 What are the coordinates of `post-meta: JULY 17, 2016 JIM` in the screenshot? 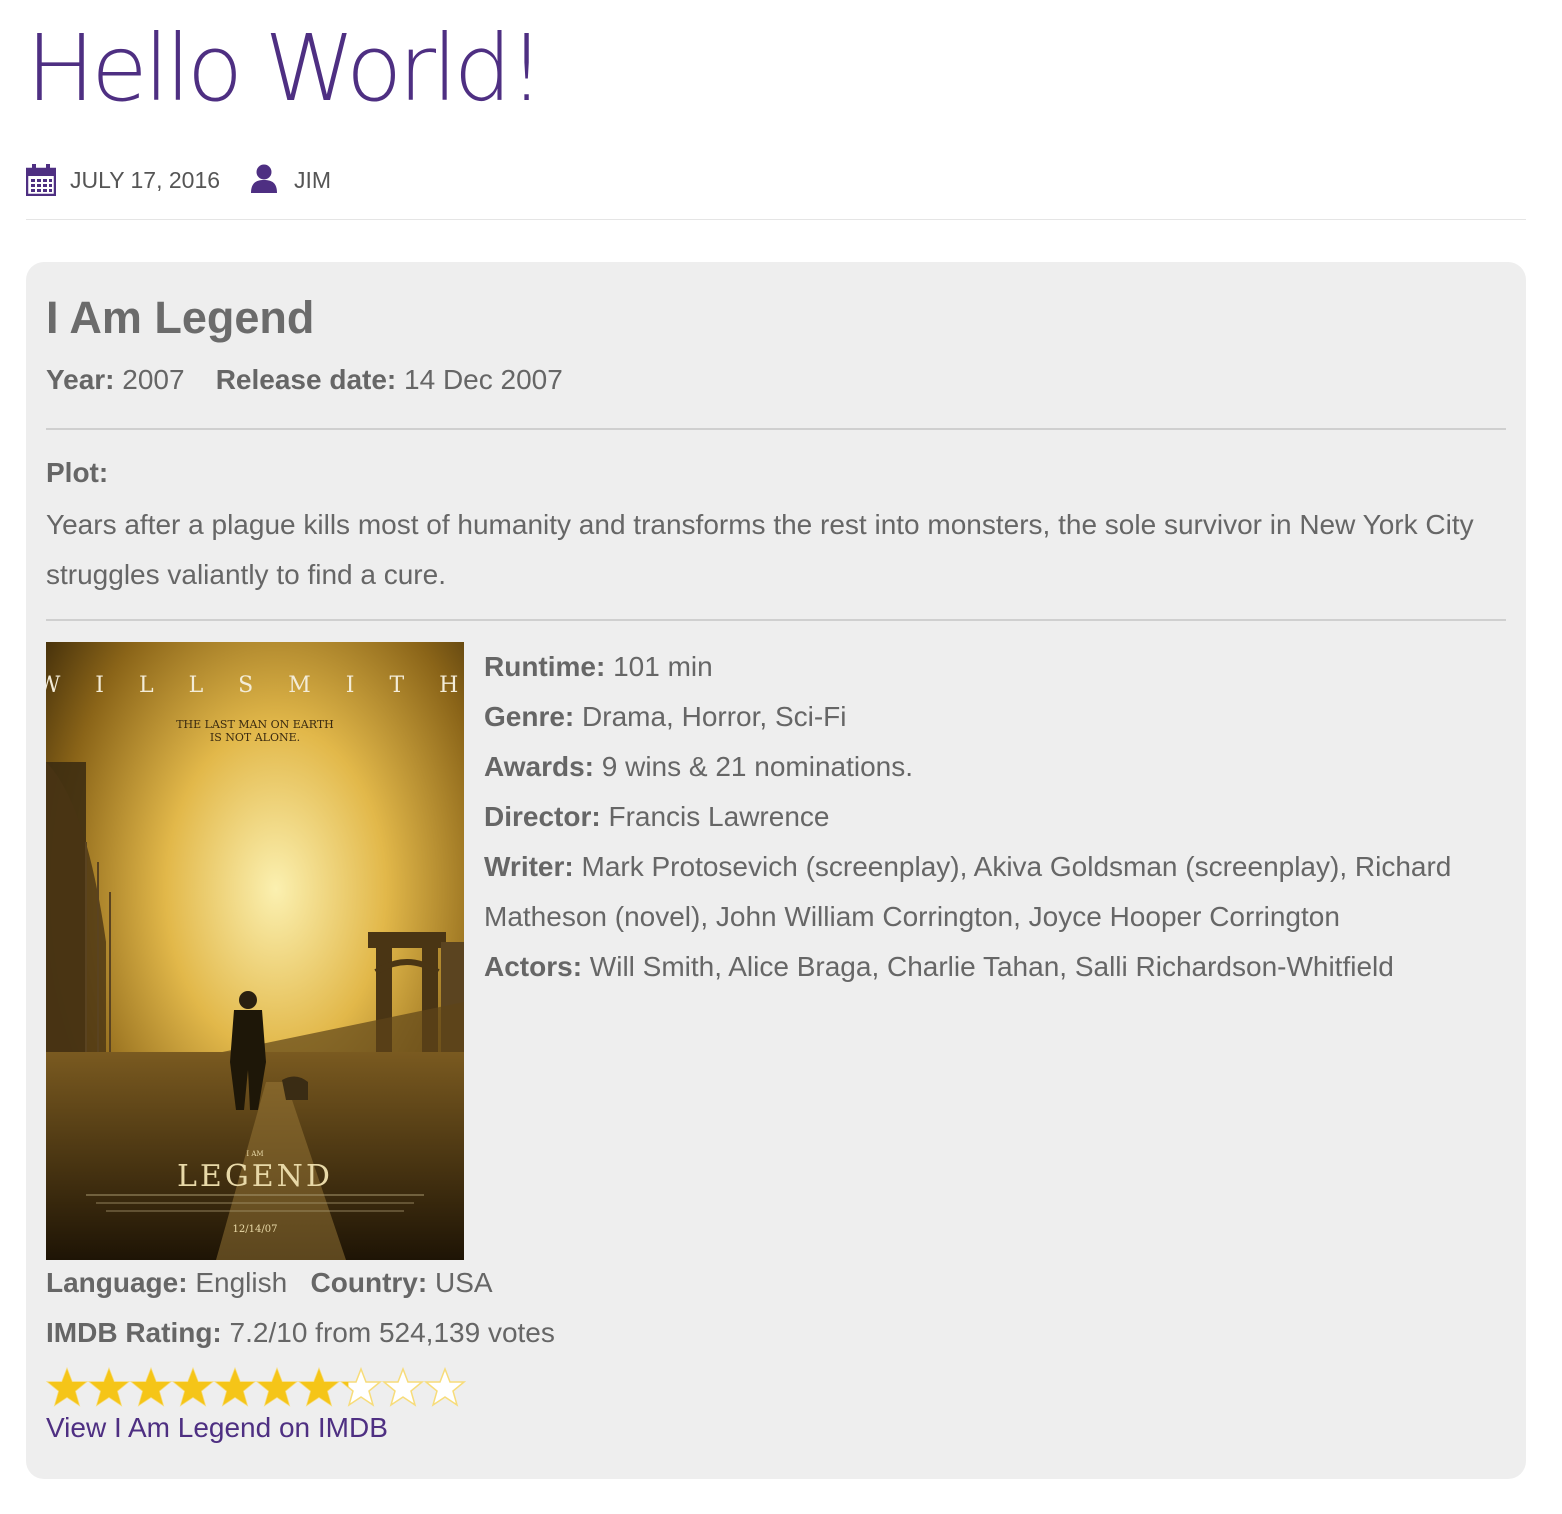 It's located at (193, 180).